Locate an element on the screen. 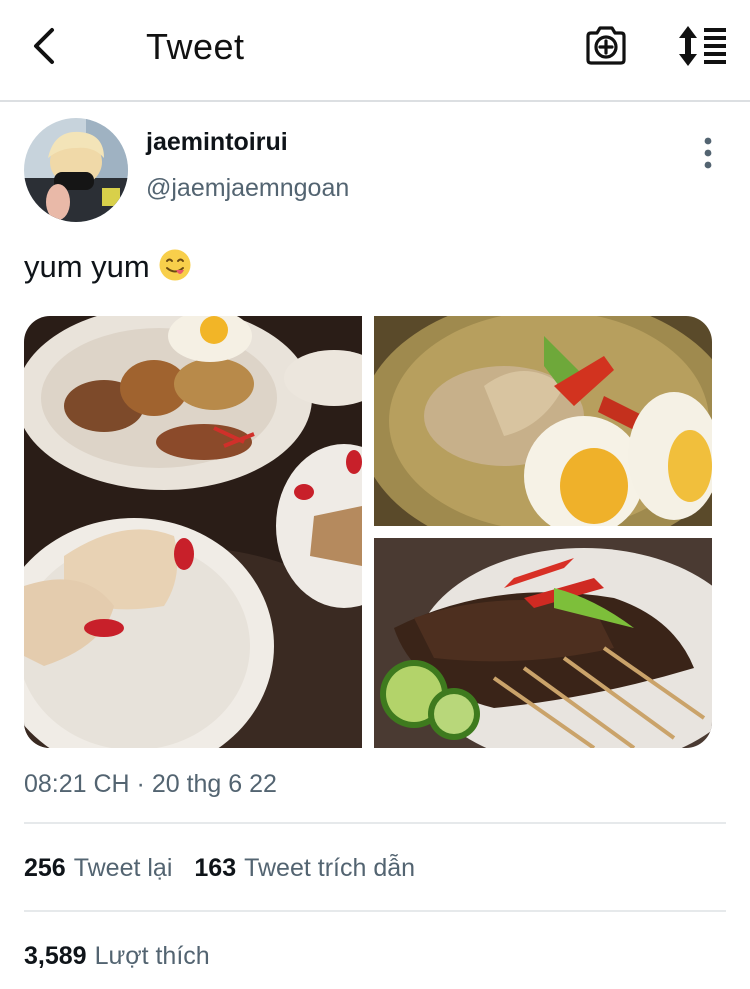 Image resolution: width=750 pixels, height=989 pixels. user-display-name: jaemintoirui is located at coordinates (217, 142).